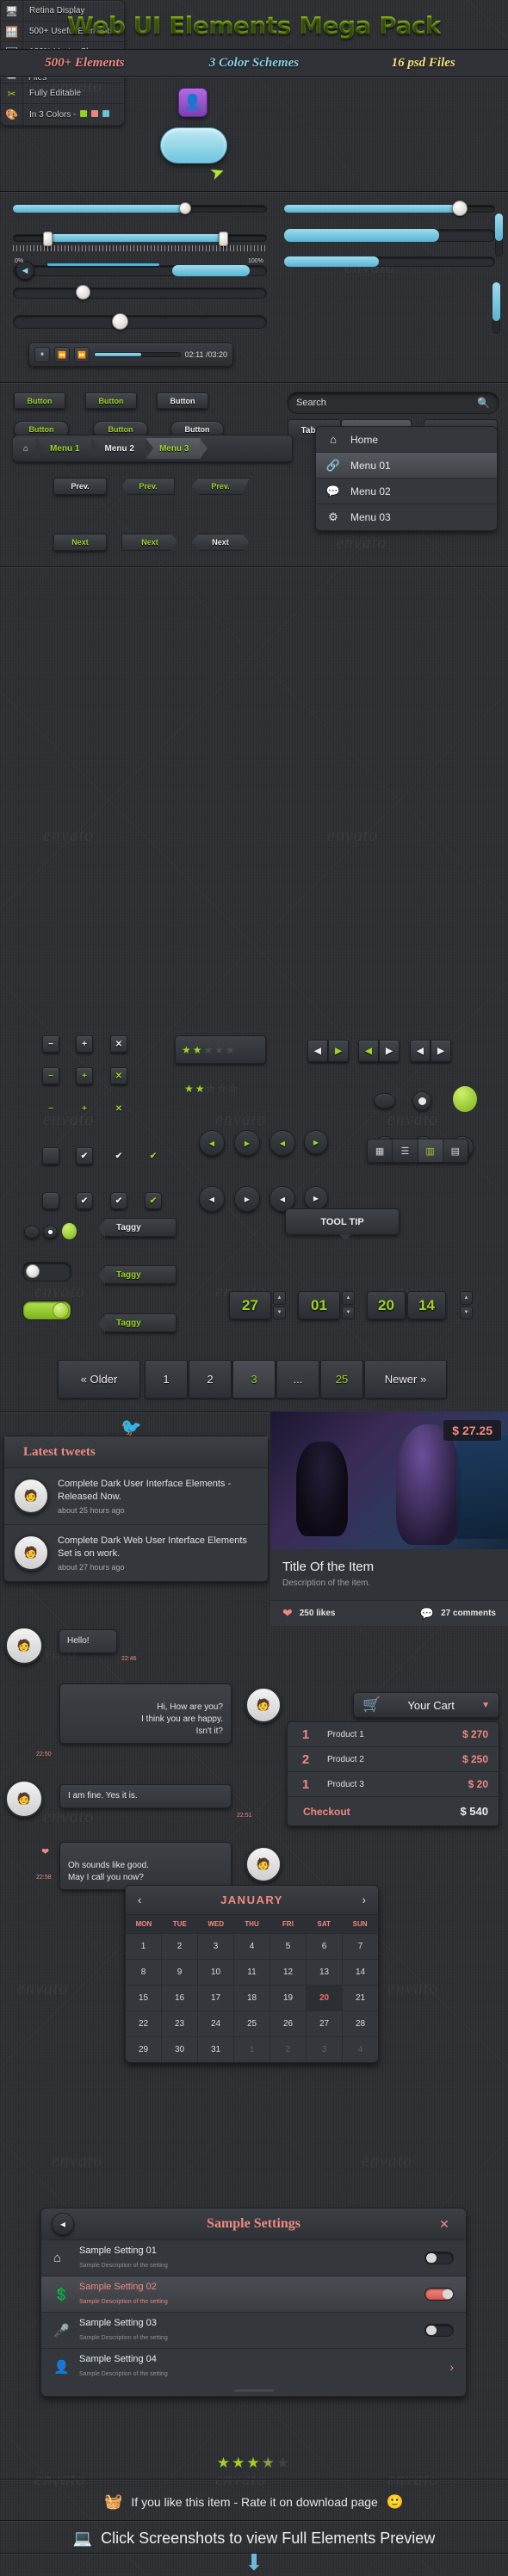 Image resolution: width=508 pixels, height=2576 pixels. I want to click on toggle-dot-green, so click(69, 1231).